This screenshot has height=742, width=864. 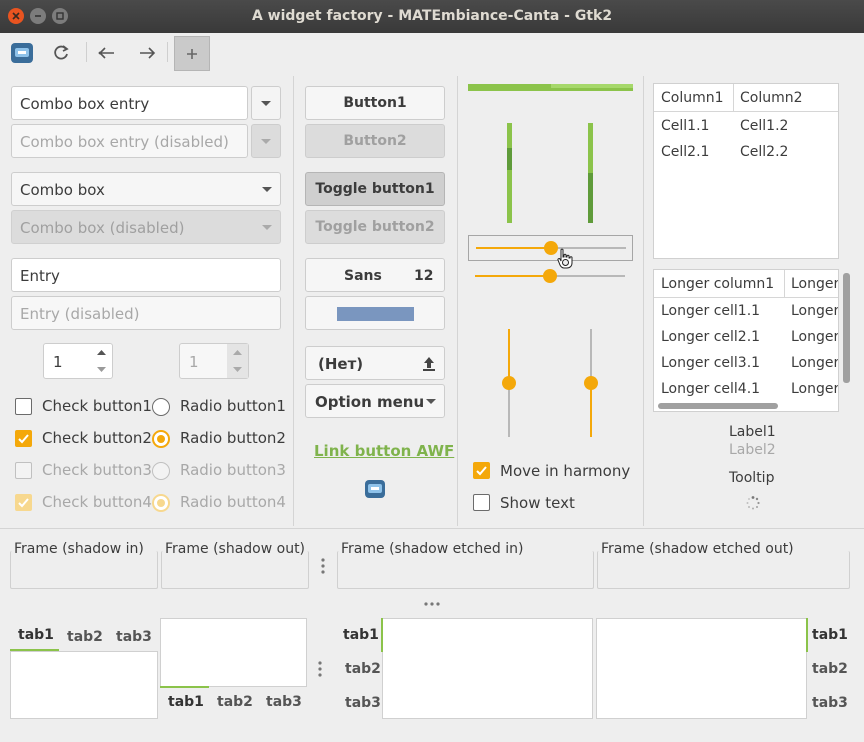 What do you see at coordinates (375, 227) in the screenshot?
I see `toggle-button2: Toggle button2` at bounding box center [375, 227].